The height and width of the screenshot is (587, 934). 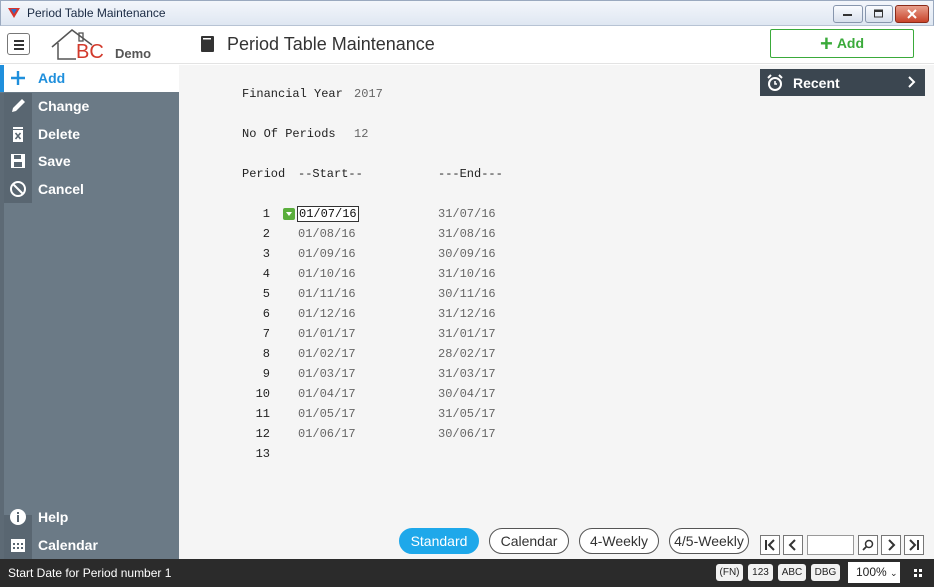 I want to click on num-periods-value: 12, so click(x=361, y=134).